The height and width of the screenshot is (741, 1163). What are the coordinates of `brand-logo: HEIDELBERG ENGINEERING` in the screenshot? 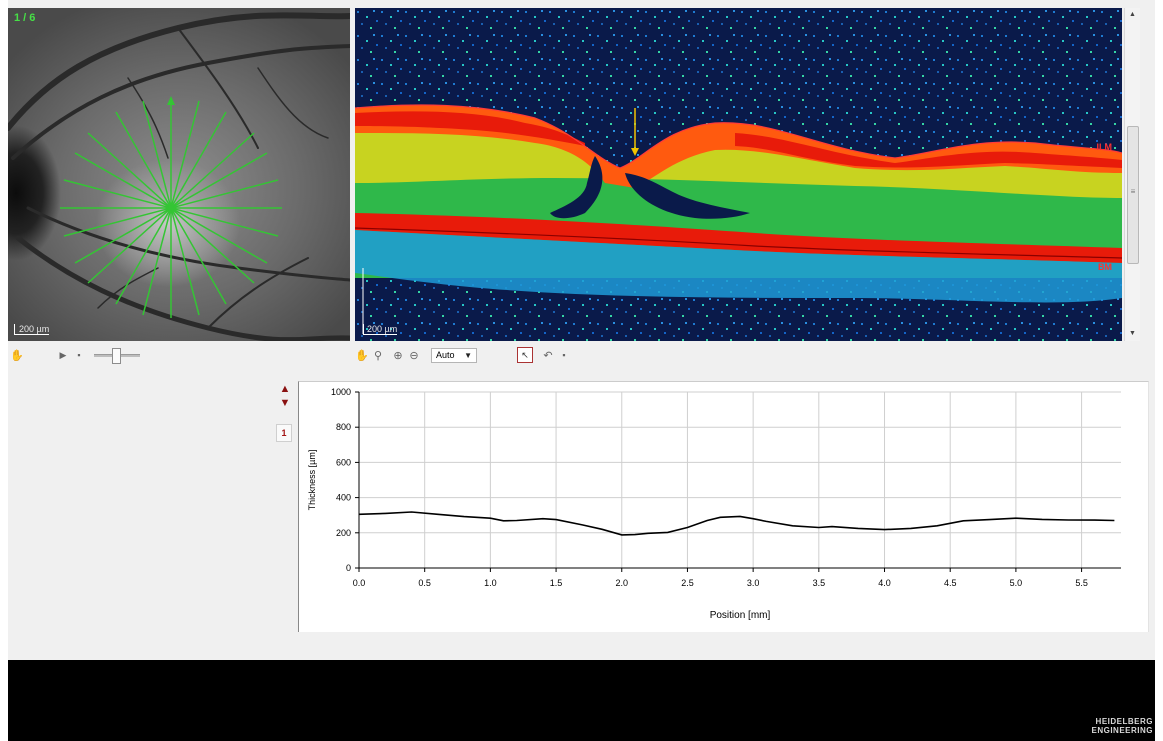 It's located at (1122, 726).